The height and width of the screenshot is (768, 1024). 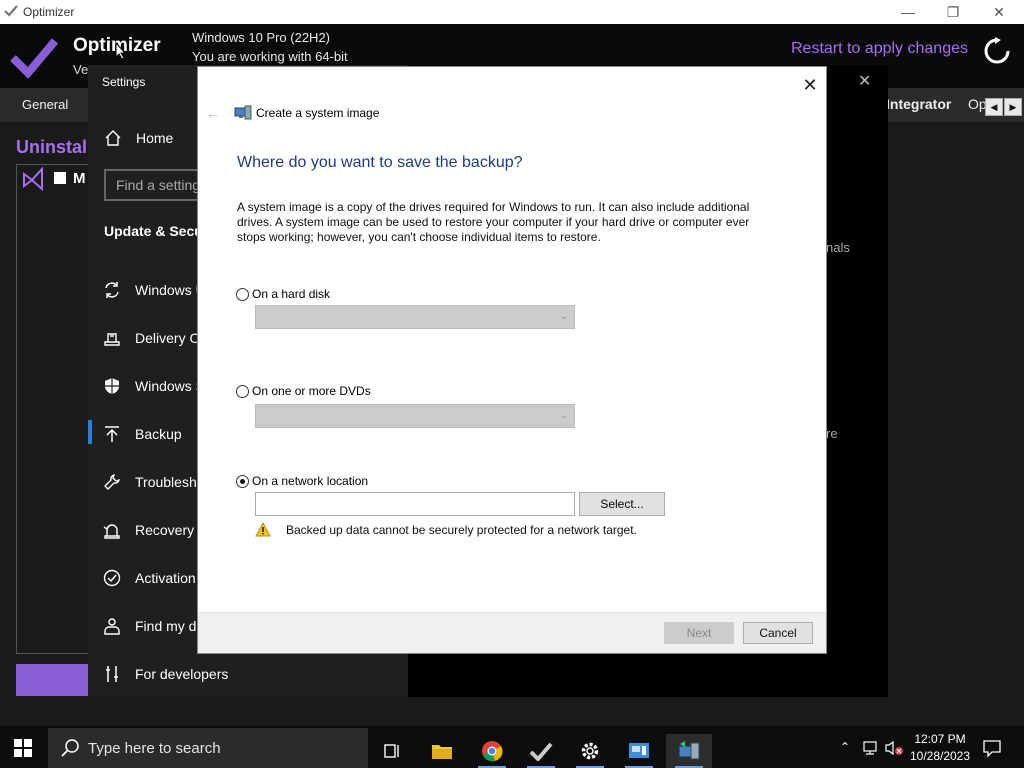 I want to click on sidebar-item-label: Activation, so click(x=165, y=578).